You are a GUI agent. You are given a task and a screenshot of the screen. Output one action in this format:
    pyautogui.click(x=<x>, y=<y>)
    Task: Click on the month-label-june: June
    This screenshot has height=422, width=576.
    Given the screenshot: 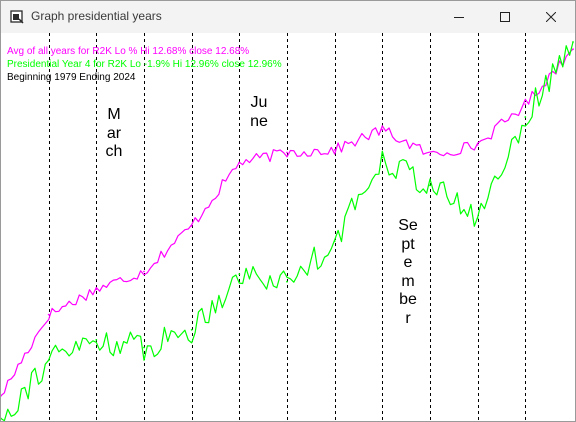 What is the action you would take?
    pyautogui.click(x=259, y=112)
    